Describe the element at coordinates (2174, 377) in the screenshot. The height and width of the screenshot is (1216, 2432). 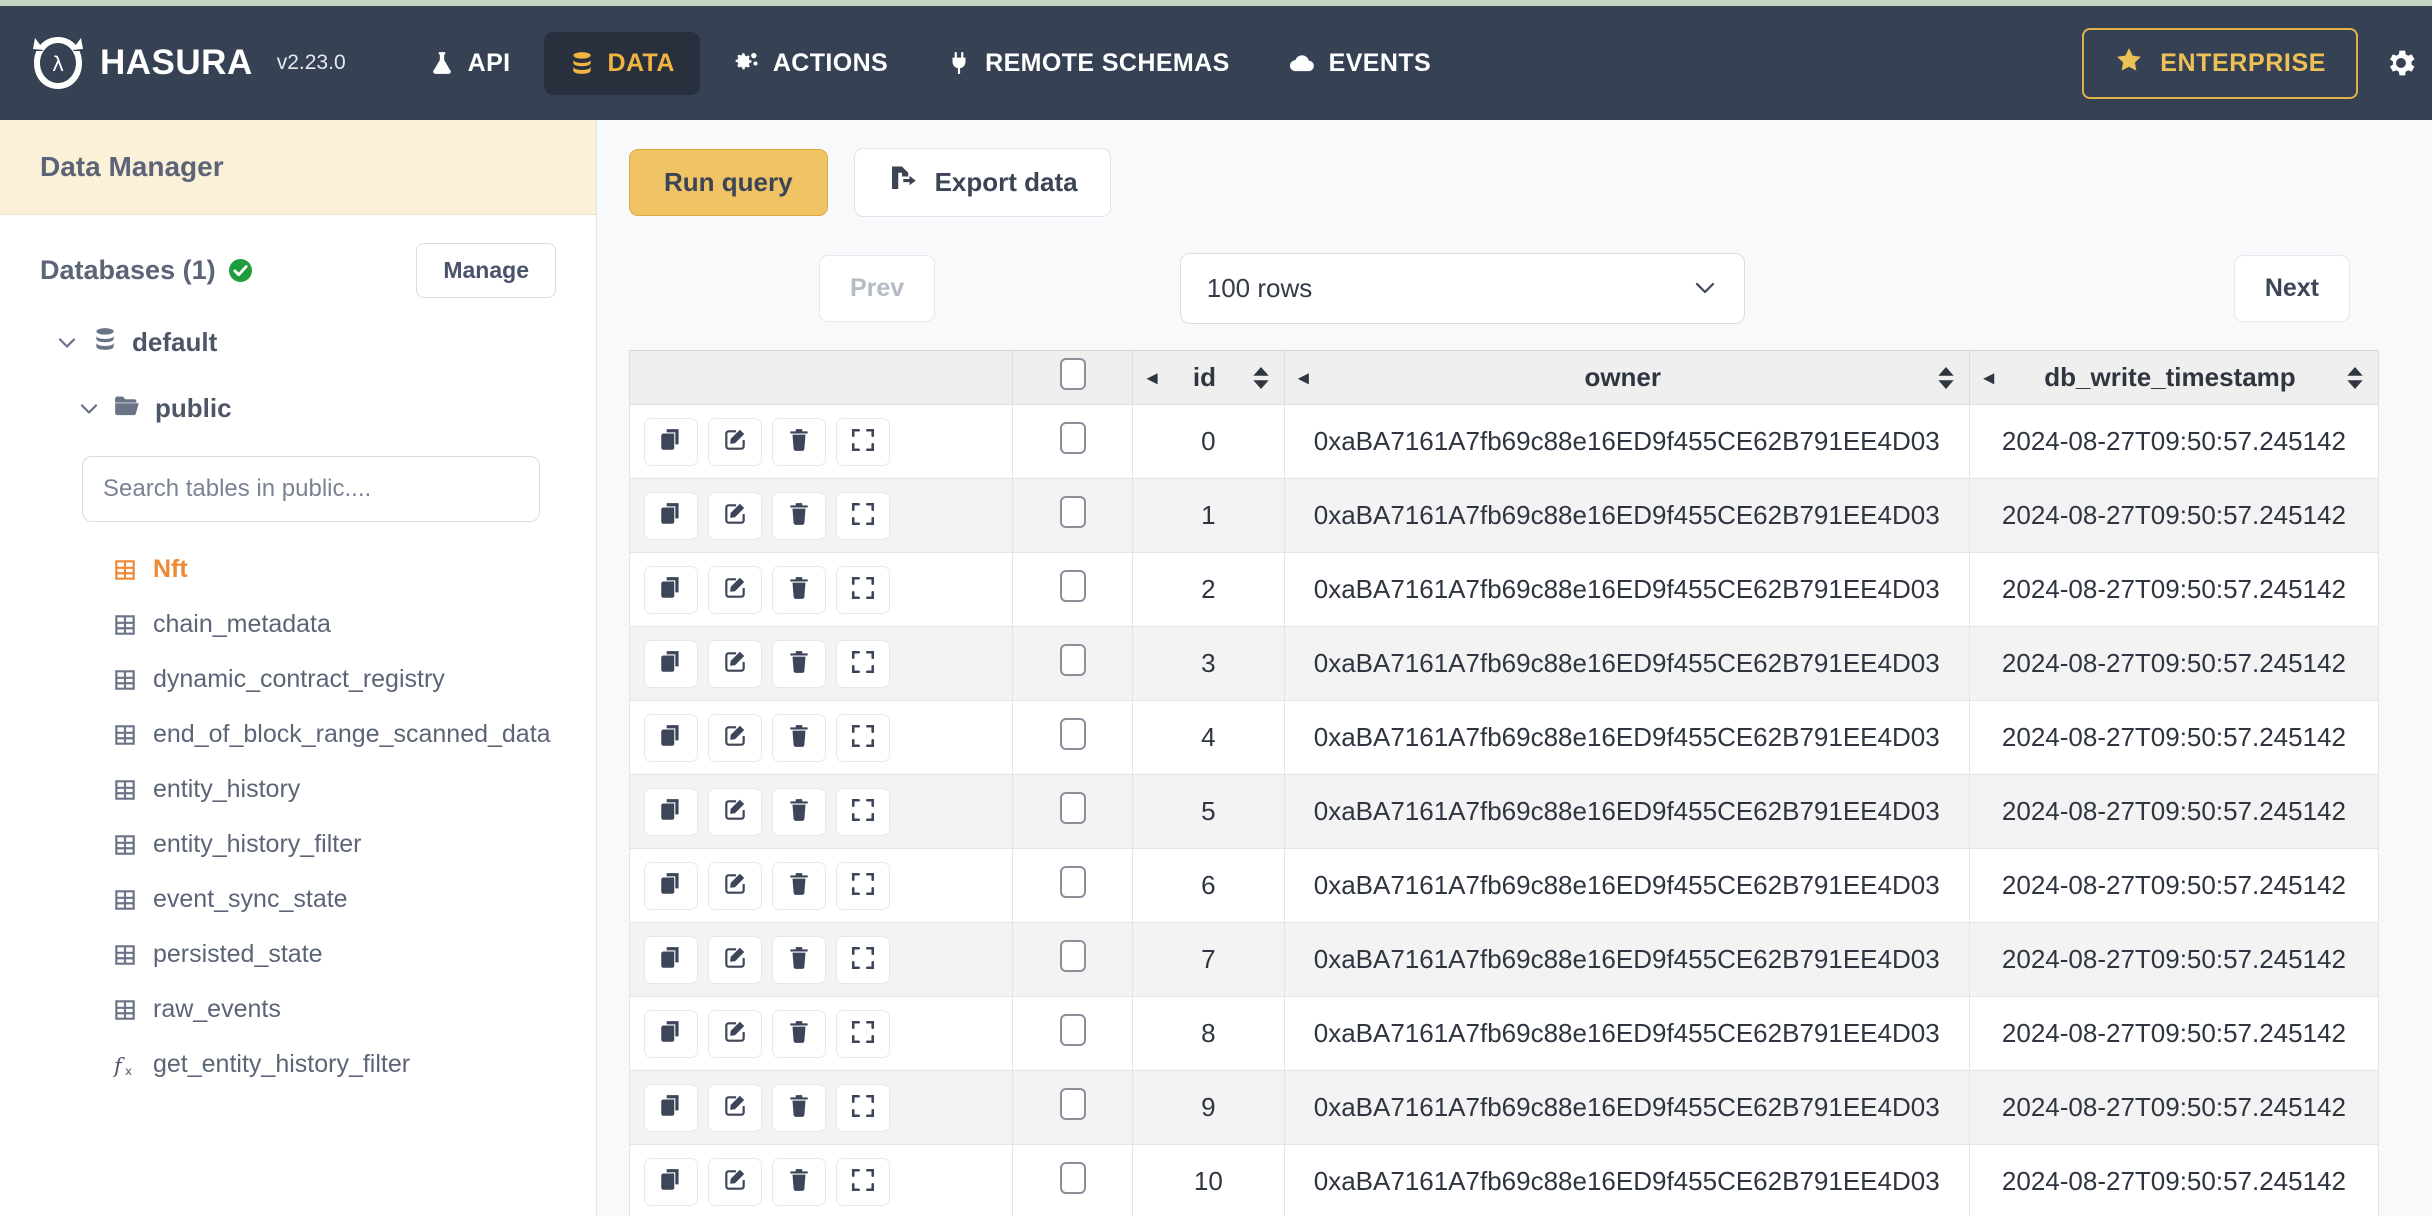
I see `header-db-write-timestamp: ◂ db_write_timestamp` at that location.